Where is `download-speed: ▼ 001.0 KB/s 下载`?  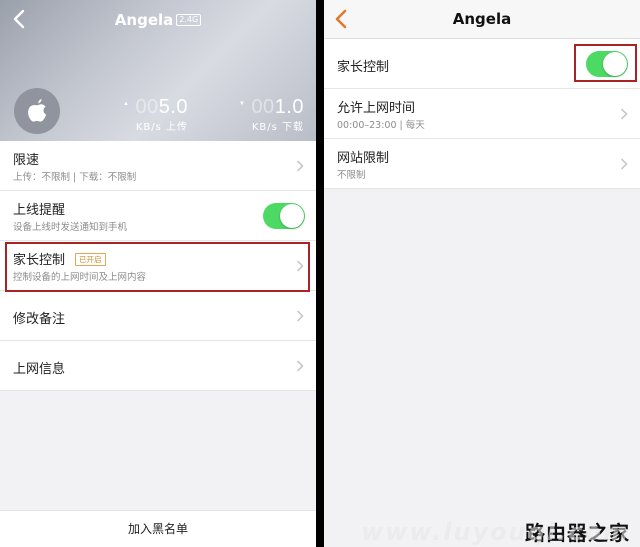 download-speed: ▼ 001.0 KB/s 下载 is located at coordinates (271, 114).